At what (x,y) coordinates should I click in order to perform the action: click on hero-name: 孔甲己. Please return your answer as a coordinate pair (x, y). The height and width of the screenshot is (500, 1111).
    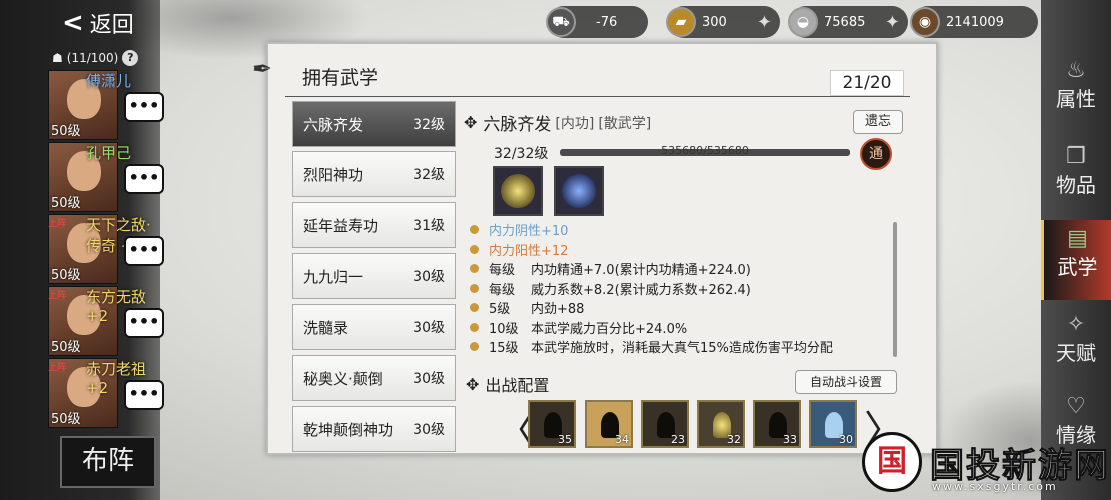
    Looking at the image, I should click on (109, 153).